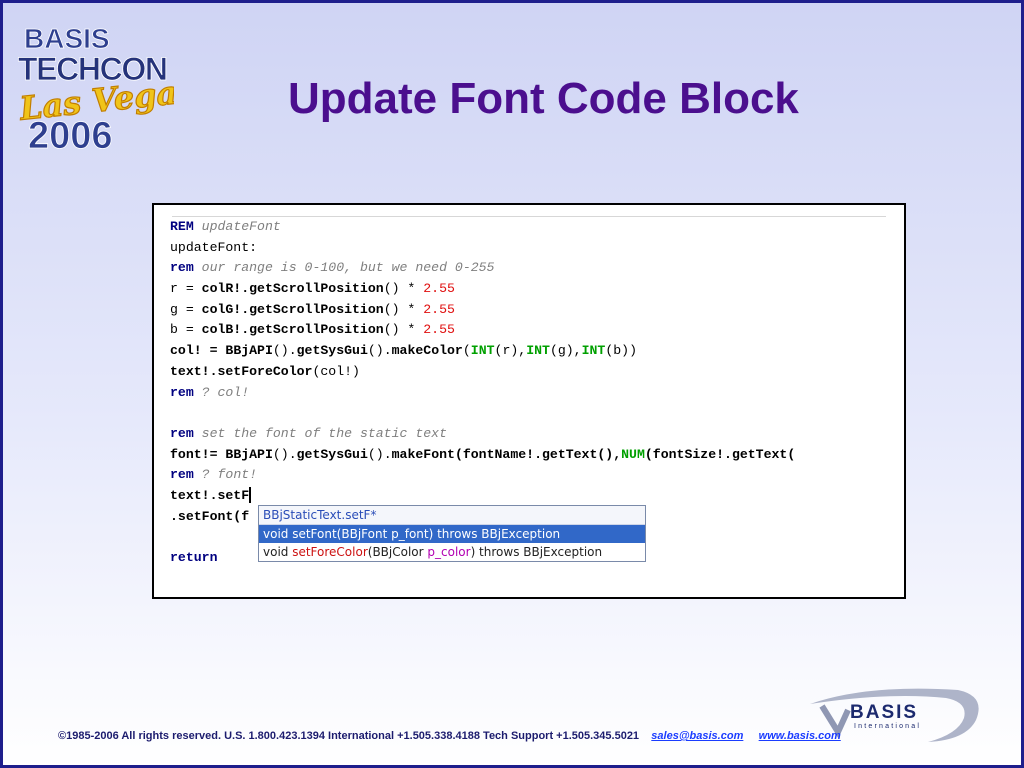 This screenshot has width=1024, height=768. Describe the element at coordinates (237, 226) in the screenshot. I see `comment: updateFont` at that location.